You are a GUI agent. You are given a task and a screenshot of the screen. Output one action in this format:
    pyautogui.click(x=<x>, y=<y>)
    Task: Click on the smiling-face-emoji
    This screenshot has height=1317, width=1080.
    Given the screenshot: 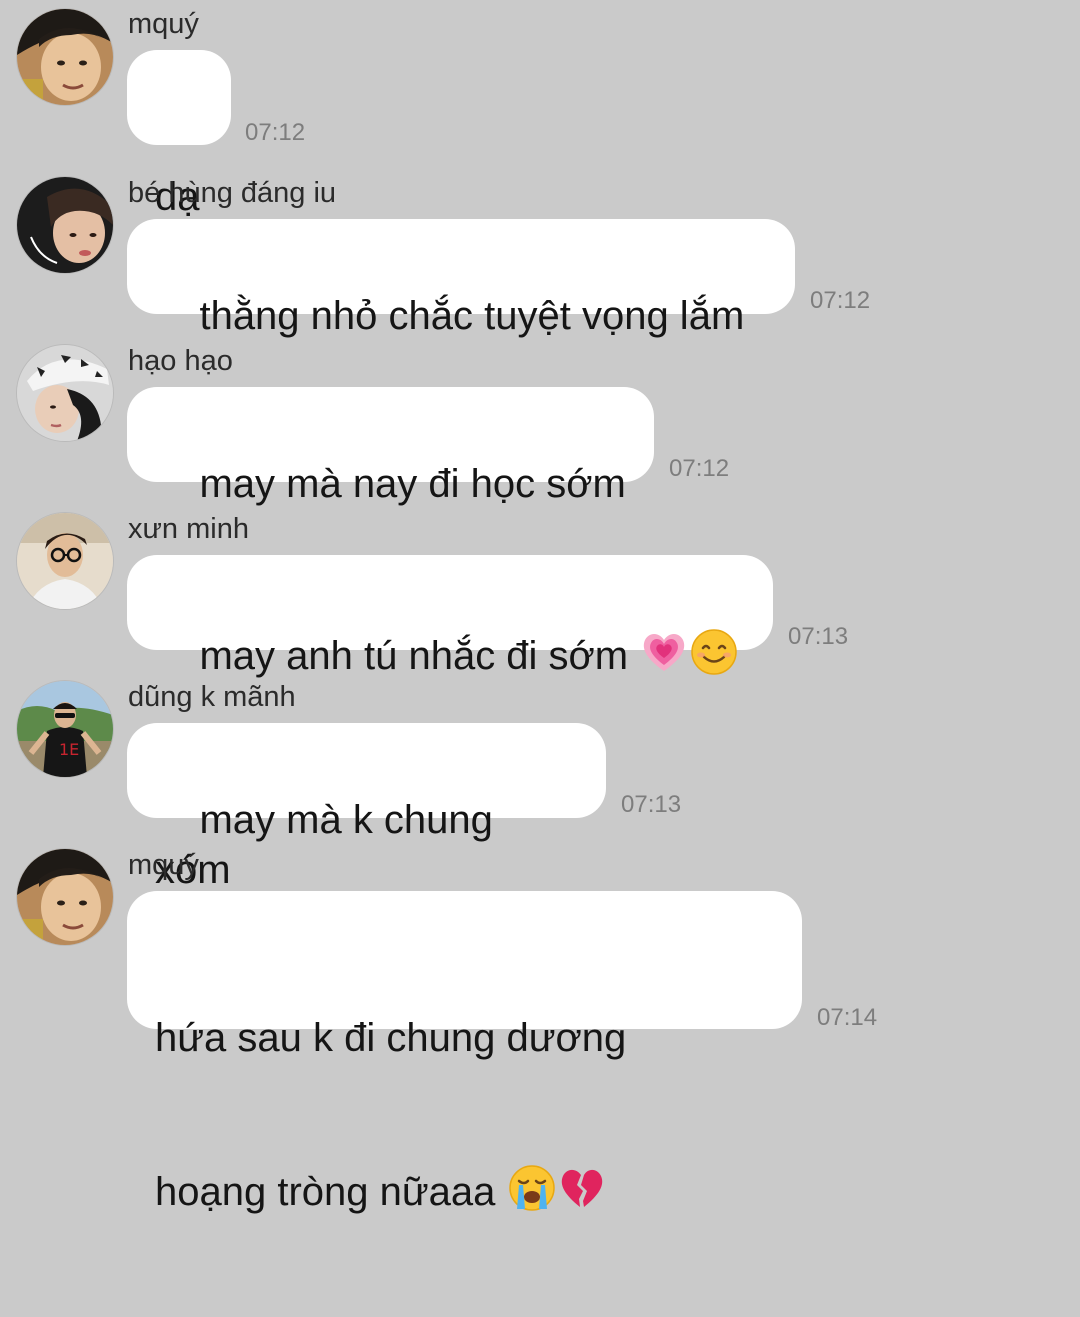 What is the action you would take?
    pyautogui.click(x=714, y=652)
    